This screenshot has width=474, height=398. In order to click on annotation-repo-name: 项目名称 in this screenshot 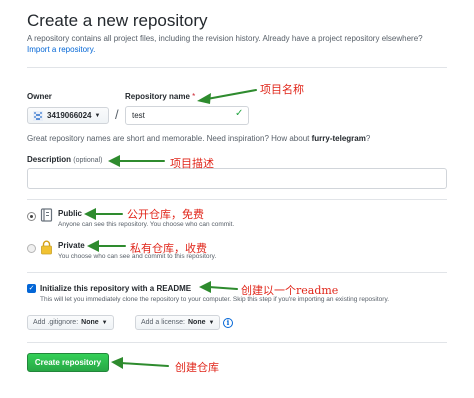, I will do `click(282, 89)`.